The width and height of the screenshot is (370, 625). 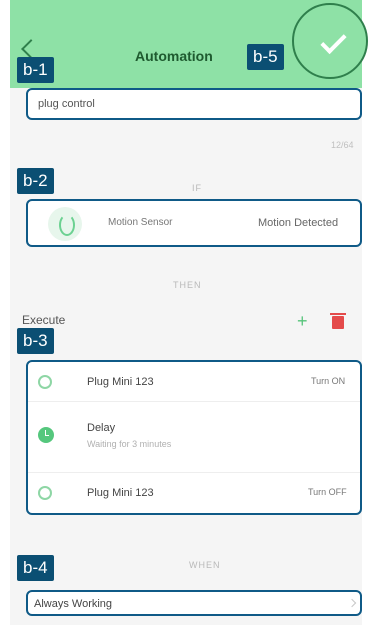 What do you see at coordinates (342, 145) in the screenshot?
I see `name-char-counter: 12/64` at bounding box center [342, 145].